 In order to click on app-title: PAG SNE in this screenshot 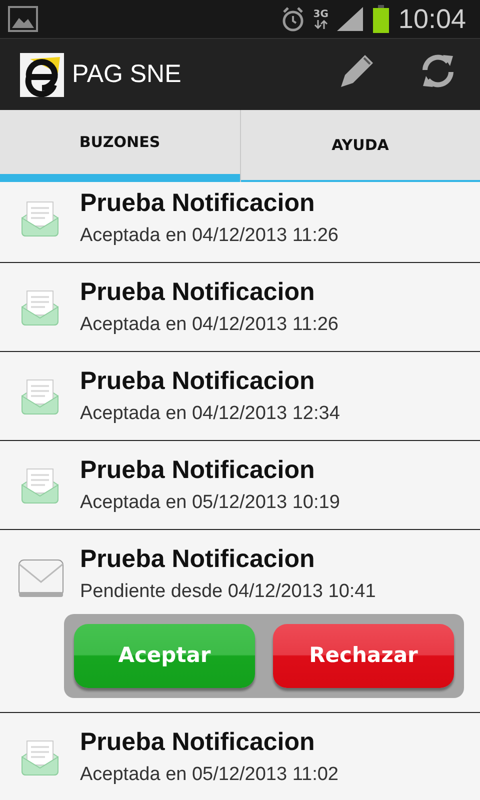, I will do `click(127, 74)`.